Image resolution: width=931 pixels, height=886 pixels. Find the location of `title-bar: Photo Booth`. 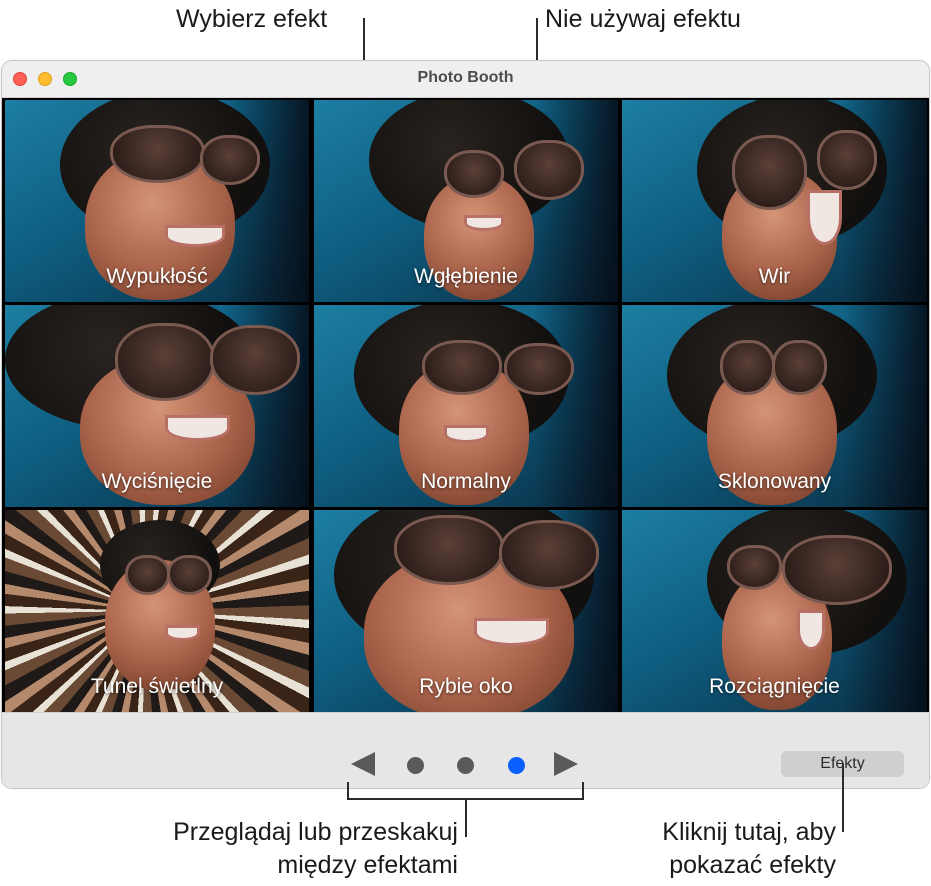

title-bar: Photo Booth is located at coordinates (465, 79).